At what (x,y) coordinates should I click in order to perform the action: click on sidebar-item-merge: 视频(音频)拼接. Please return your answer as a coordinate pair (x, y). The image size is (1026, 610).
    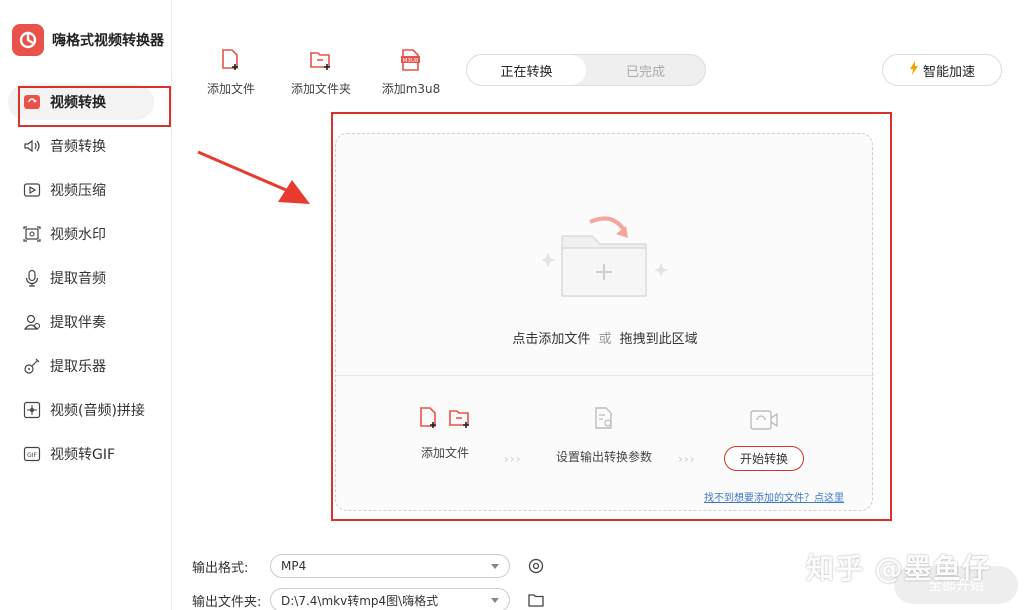
    Looking at the image, I should click on (86, 410).